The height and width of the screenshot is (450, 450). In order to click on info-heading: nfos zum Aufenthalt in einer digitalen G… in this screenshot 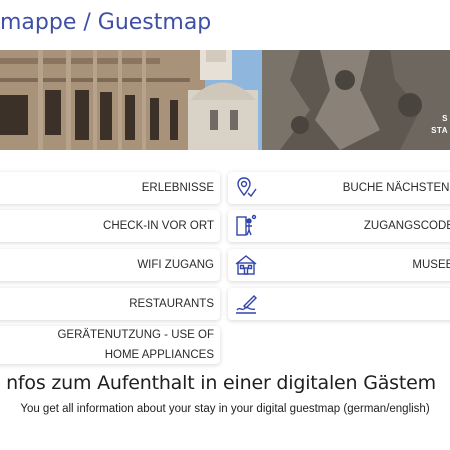, I will do `click(221, 383)`.